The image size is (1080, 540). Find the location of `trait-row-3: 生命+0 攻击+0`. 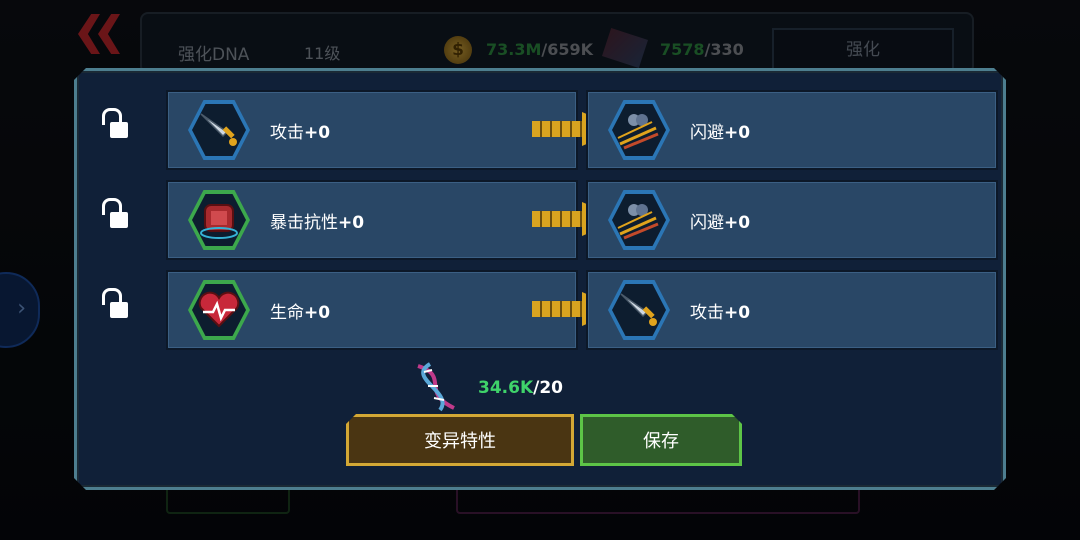

trait-row-3: 生命+0 攻击+0 is located at coordinates (537, 310).